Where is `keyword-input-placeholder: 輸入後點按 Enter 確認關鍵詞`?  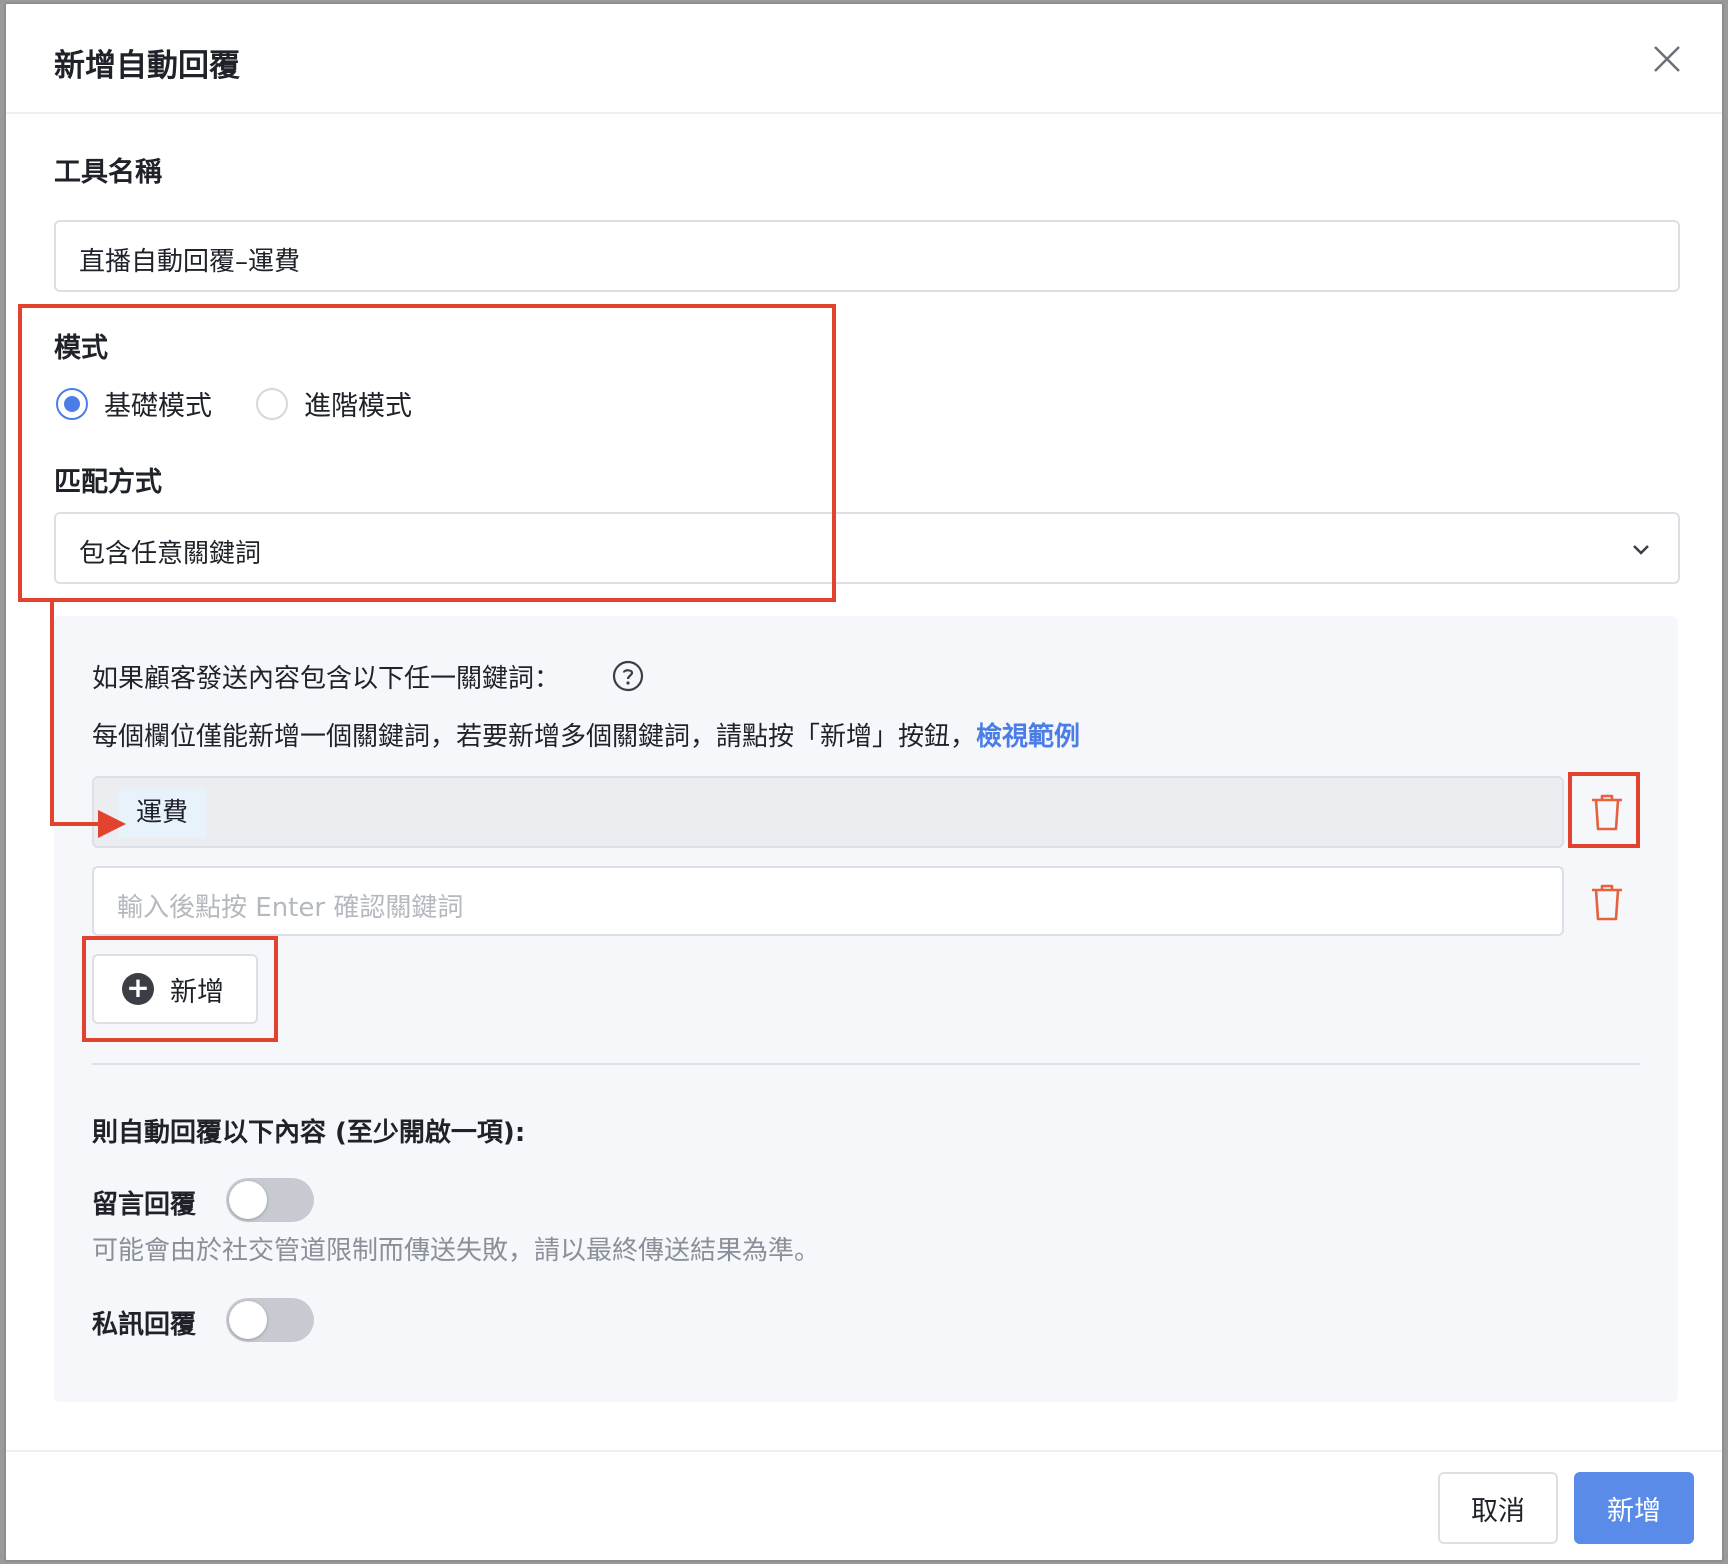
keyword-input-placeholder: 輸入後點按 Enter 確認關鍵詞 is located at coordinates (290, 908).